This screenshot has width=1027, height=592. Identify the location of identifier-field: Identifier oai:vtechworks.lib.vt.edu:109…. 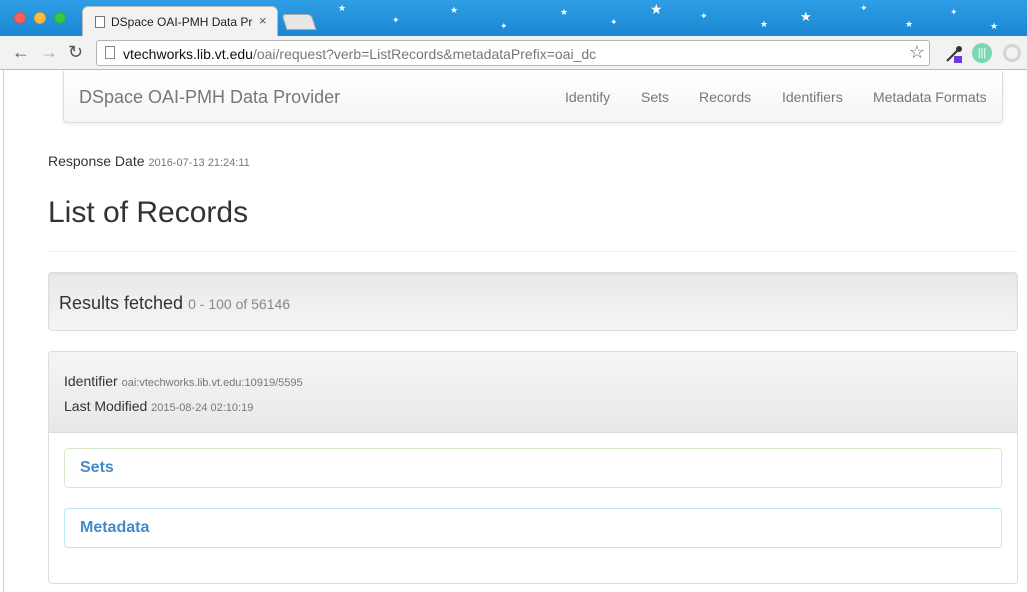
(183, 381).